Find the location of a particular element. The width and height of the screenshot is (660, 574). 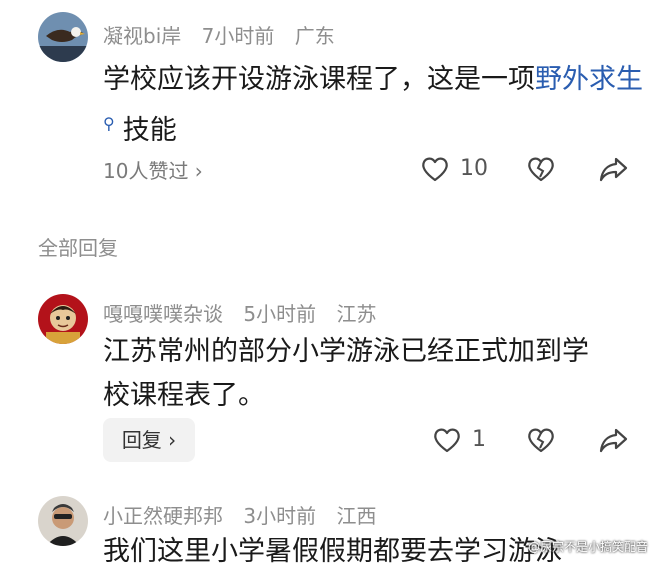

eagle-avatar-image is located at coordinates (63, 37).